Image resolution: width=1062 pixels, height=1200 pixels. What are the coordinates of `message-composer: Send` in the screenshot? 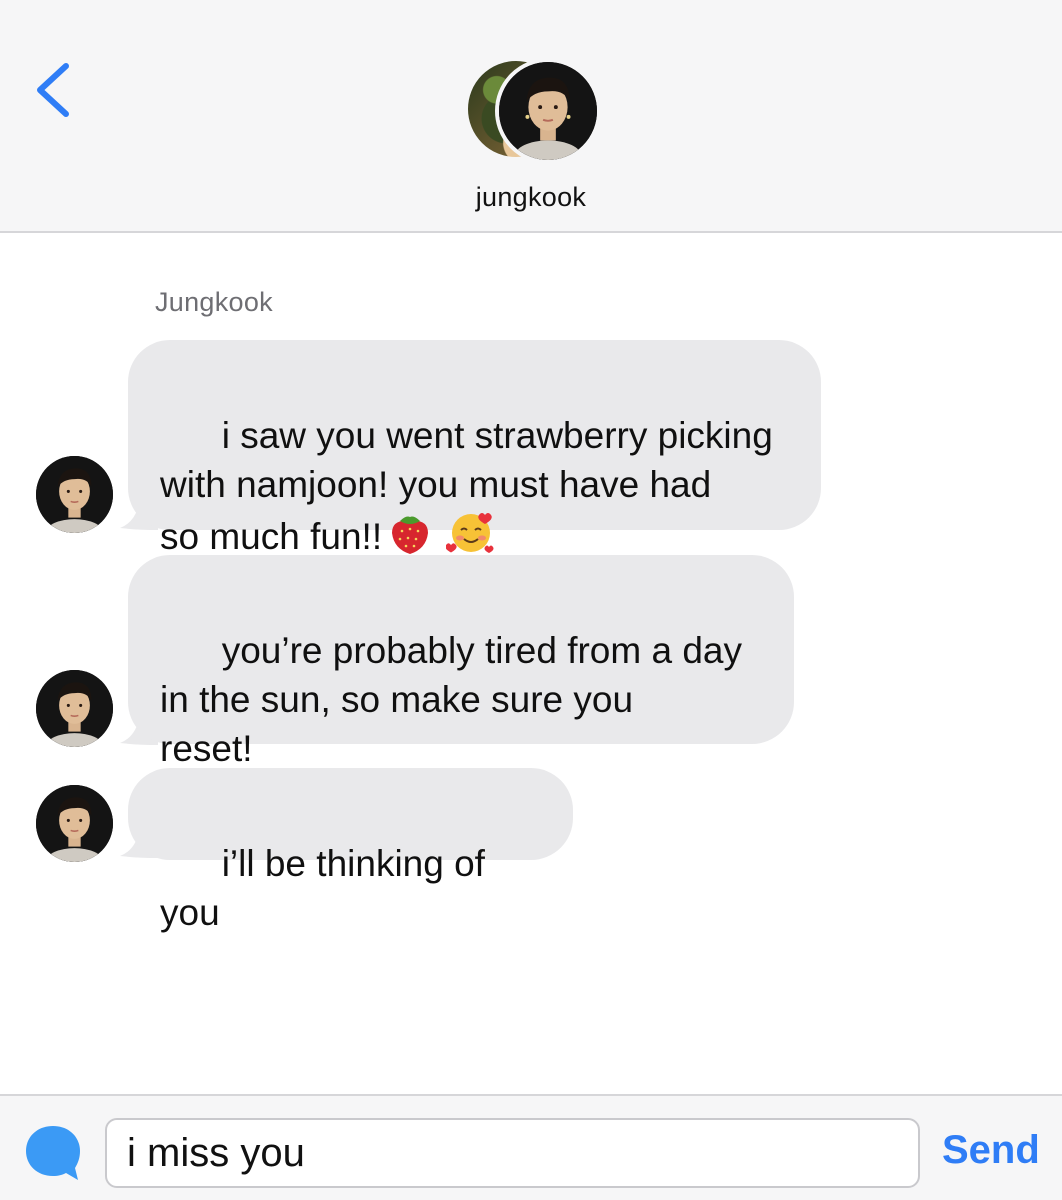 It's located at (531, 1147).